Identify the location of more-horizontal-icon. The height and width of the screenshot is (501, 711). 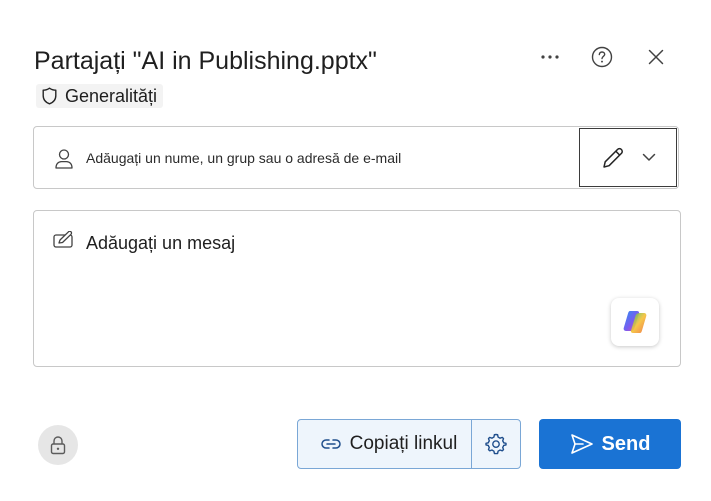
(550, 57).